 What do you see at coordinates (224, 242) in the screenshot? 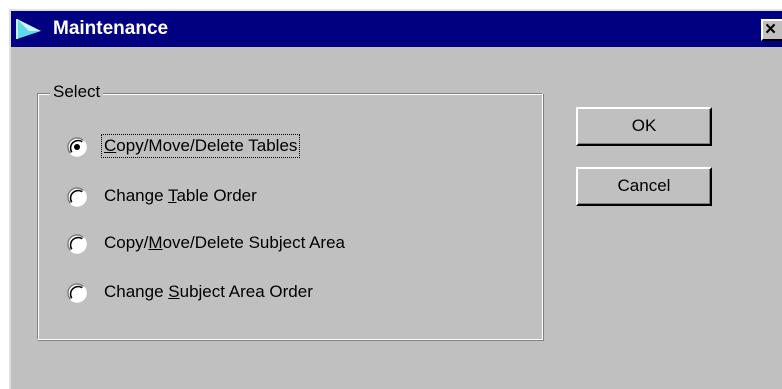
I see `option-label: Copy/Move/Delete Subject Area` at bounding box center [224, 242].